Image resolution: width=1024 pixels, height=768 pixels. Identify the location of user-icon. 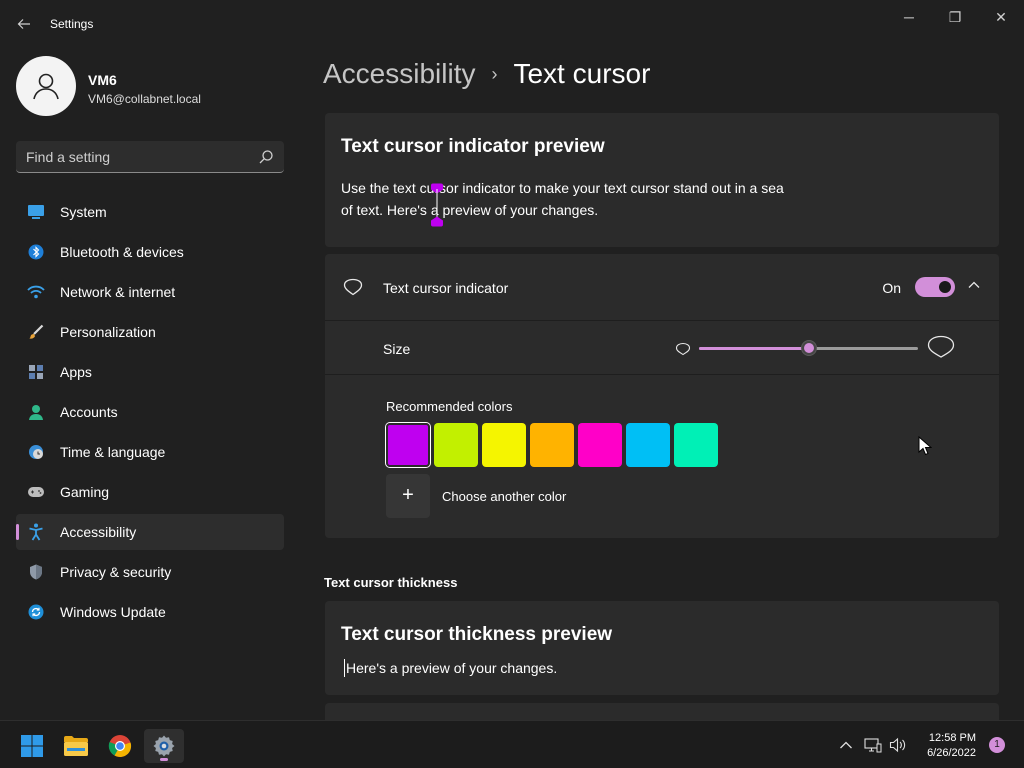
(46, 86).